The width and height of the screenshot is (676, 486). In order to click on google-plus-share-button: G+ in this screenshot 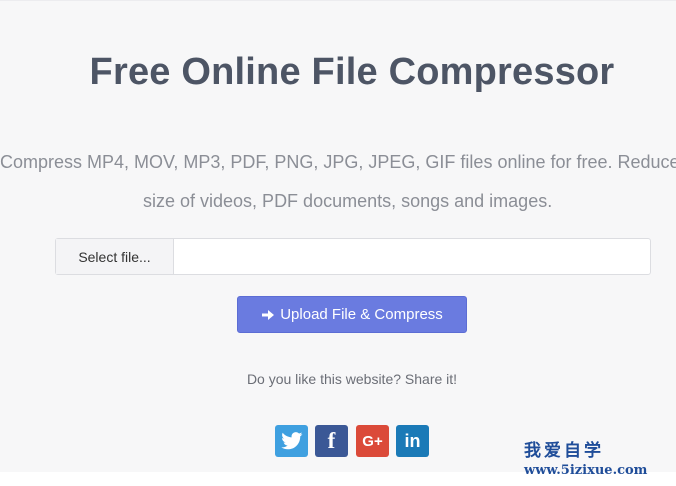, I will do `click(372, 441)`.